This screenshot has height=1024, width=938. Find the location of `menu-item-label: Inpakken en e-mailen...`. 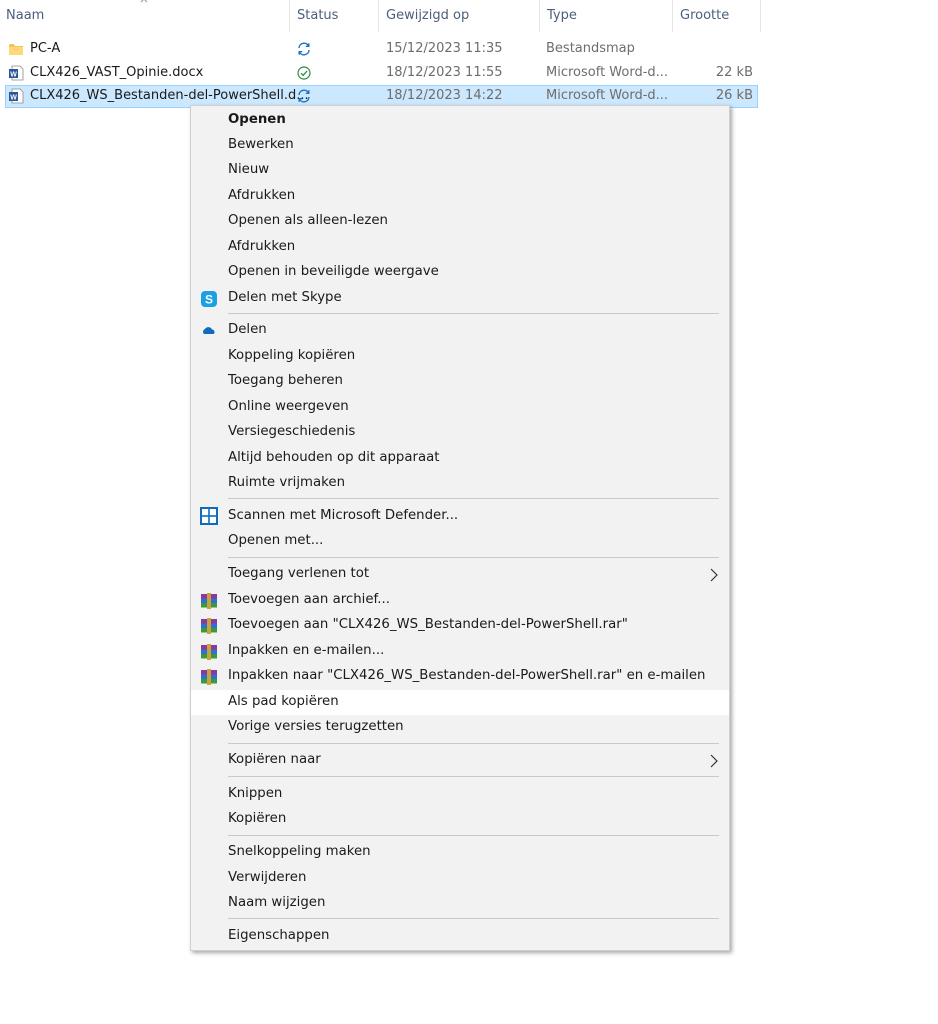

menu-item-label: Inpakken en e-mailen... is located at coordinates (306, 650).